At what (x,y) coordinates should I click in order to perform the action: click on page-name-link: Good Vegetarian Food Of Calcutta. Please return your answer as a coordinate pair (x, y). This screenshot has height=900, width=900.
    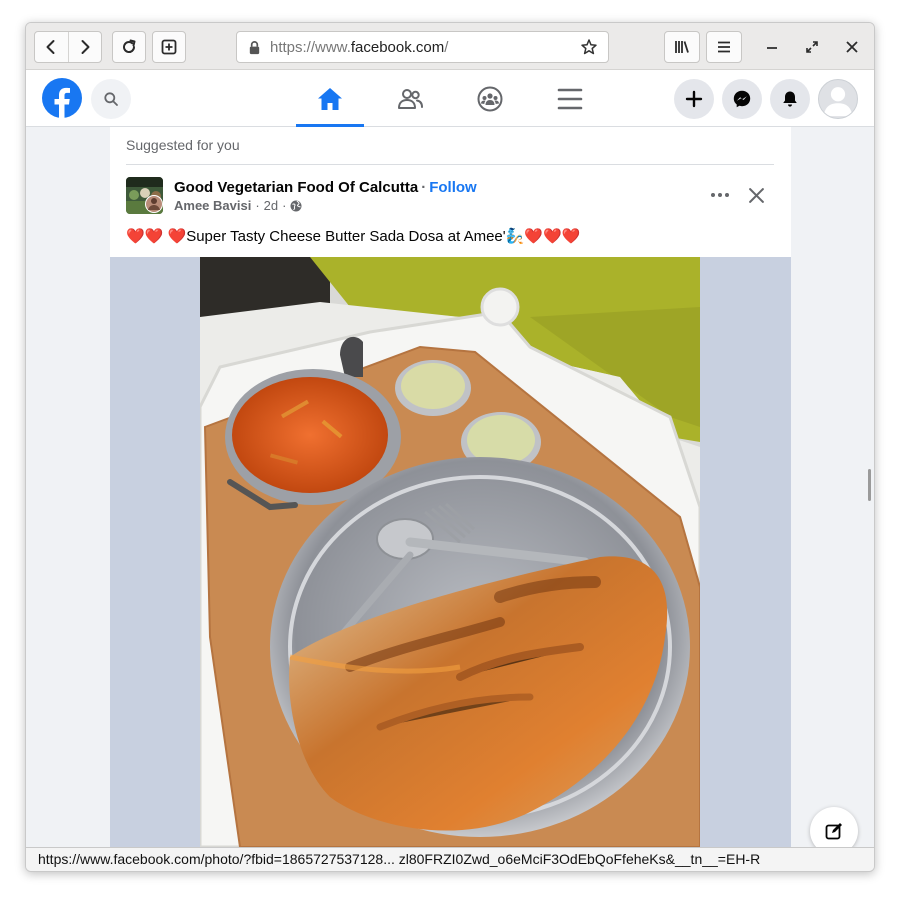
    Looking at the image, I should click on (296, 187).